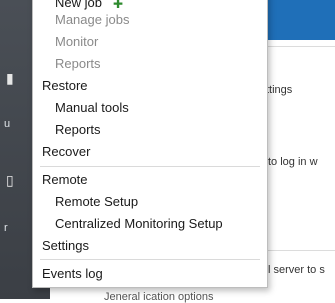  Describe the element at coordinates (296, 270) in the screenshot. I see `server-text-fragment: l server to s` at that location.